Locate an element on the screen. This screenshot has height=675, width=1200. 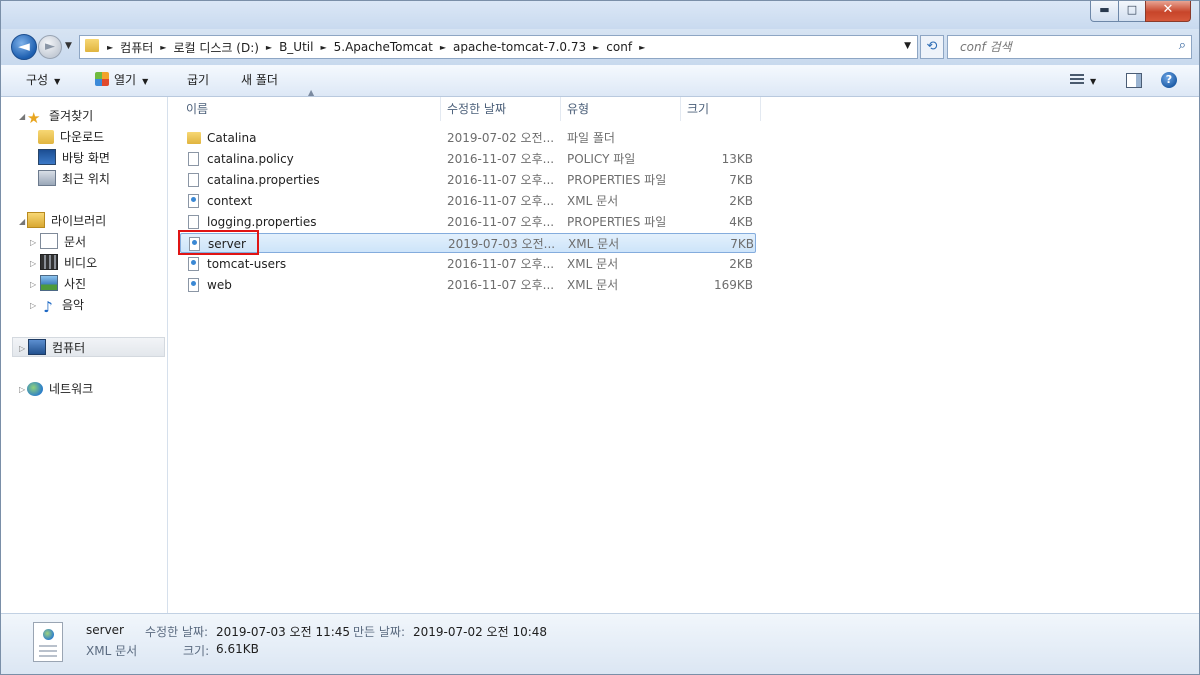
nav-label: 라이브러리 is located at coordinates (79, 221).